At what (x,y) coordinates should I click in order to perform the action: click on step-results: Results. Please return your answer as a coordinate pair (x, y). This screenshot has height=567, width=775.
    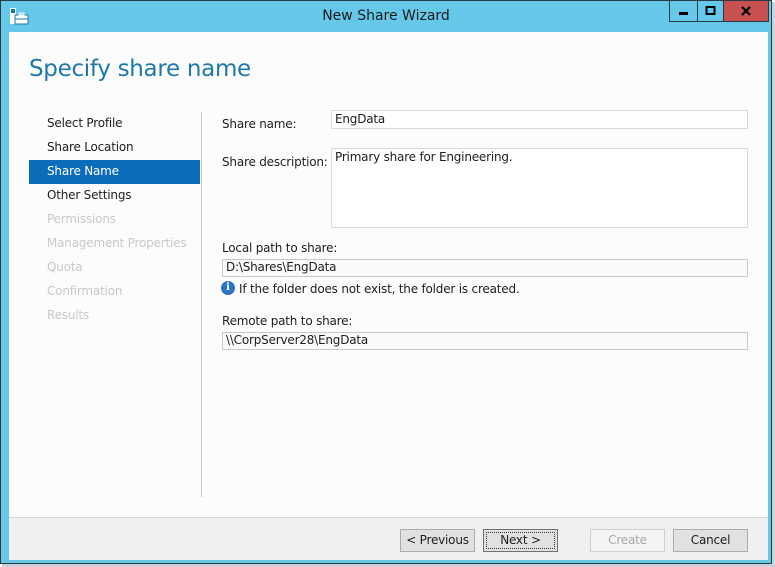
    Looking at the image, I should click on (68, 315).